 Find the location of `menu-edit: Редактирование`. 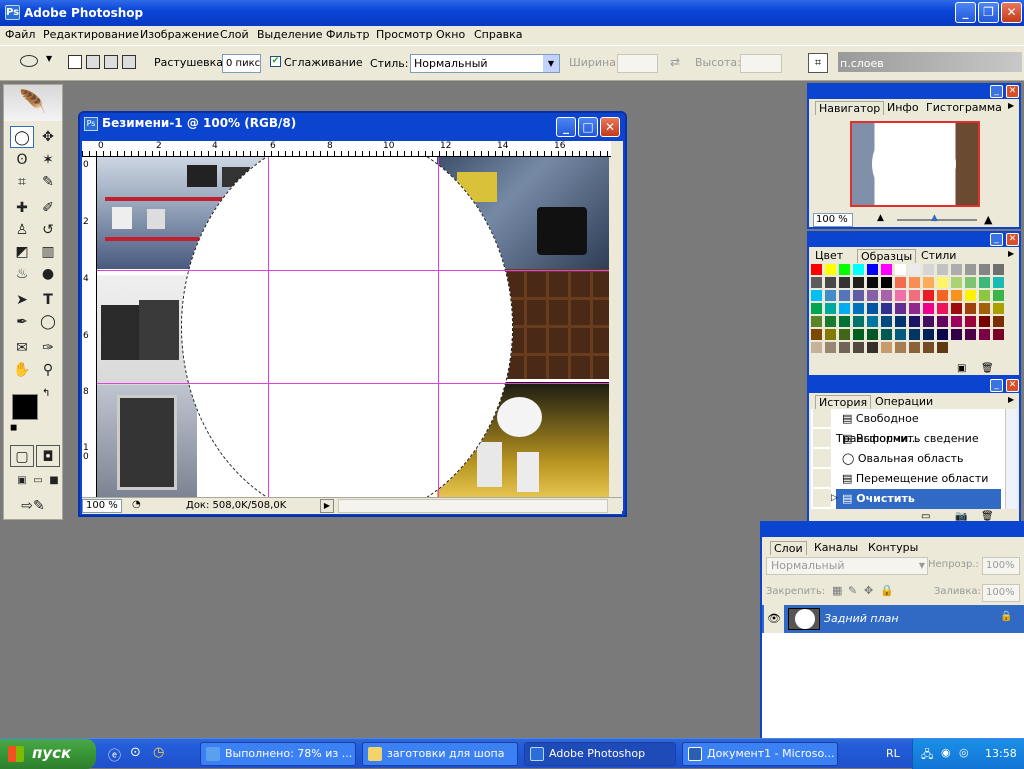

menu-edit: Редактирование is located at coordinates (91, 34).